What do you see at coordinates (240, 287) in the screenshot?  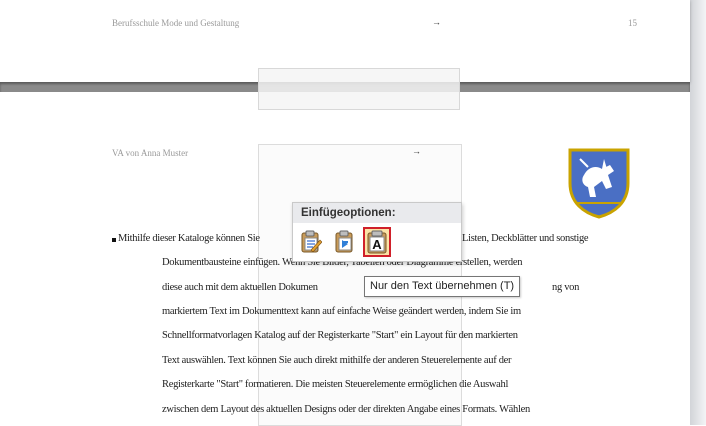 I see `body-line: diese auch mit dem aktuellen Dokumen` at bounding box center [240, 287].